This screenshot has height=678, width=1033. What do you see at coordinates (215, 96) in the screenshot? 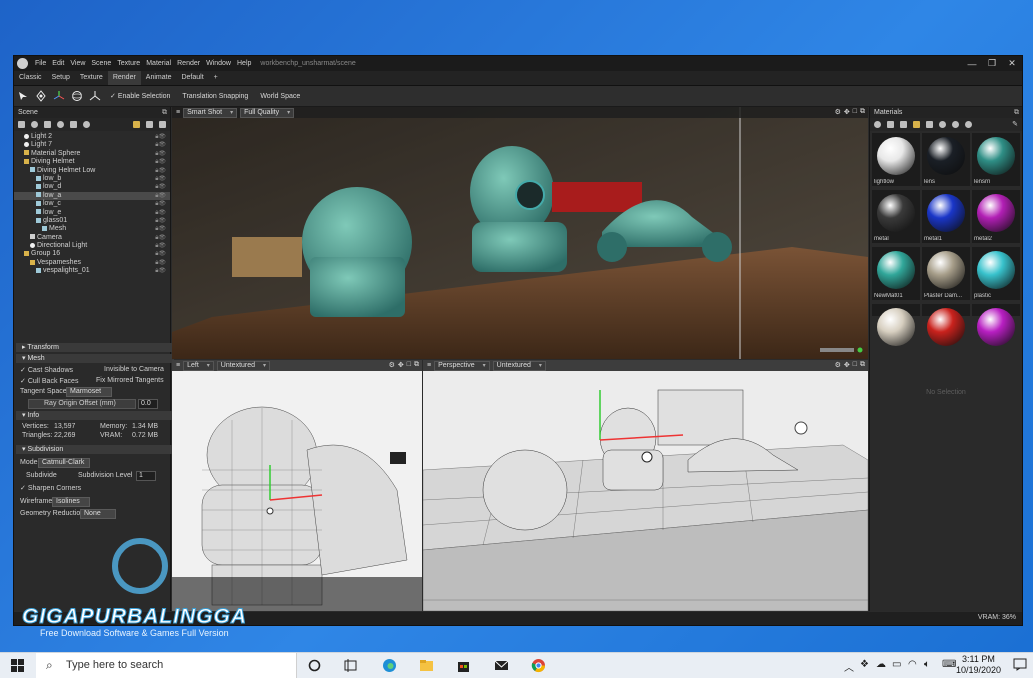
I see `translation-snapping-toggle: Translation Snapping` at bounding box center [215, 96].